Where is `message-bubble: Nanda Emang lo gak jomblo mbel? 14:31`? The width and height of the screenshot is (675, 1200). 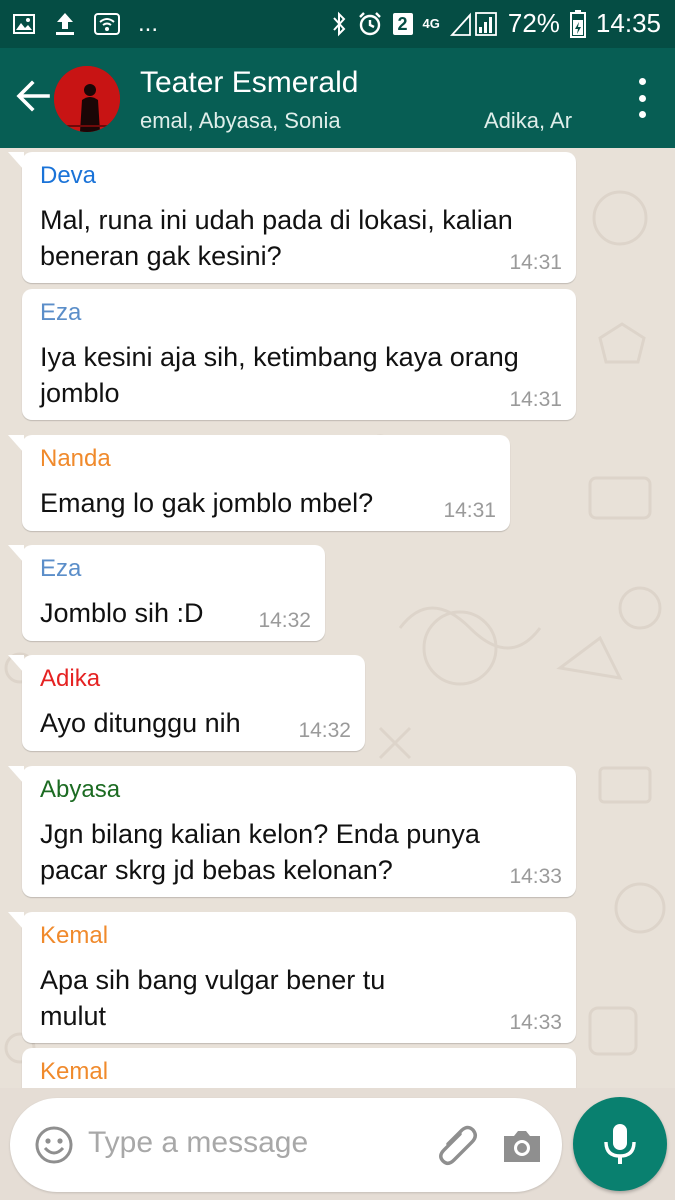 message-bubble: Nanda Emang lo gak jomblo mbel? 14:31 is located at coordinates (259, 483).